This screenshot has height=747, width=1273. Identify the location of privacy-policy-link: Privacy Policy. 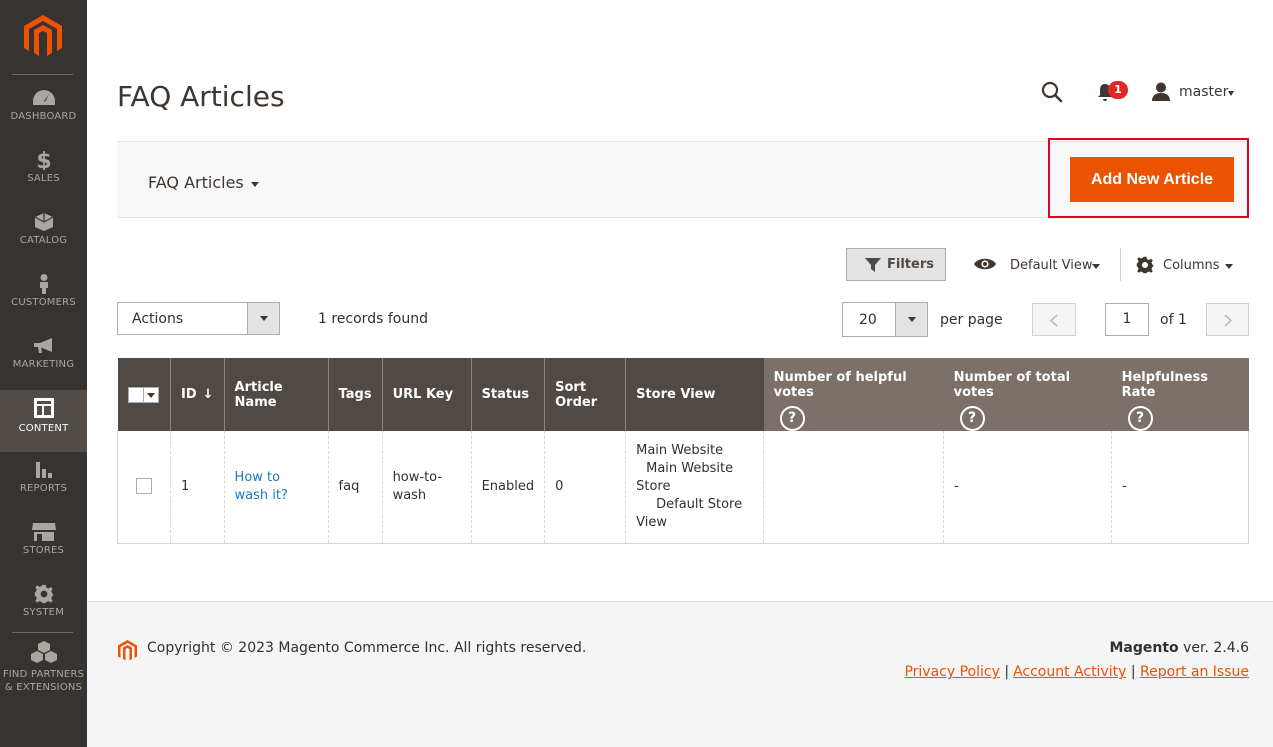
(951, 672).